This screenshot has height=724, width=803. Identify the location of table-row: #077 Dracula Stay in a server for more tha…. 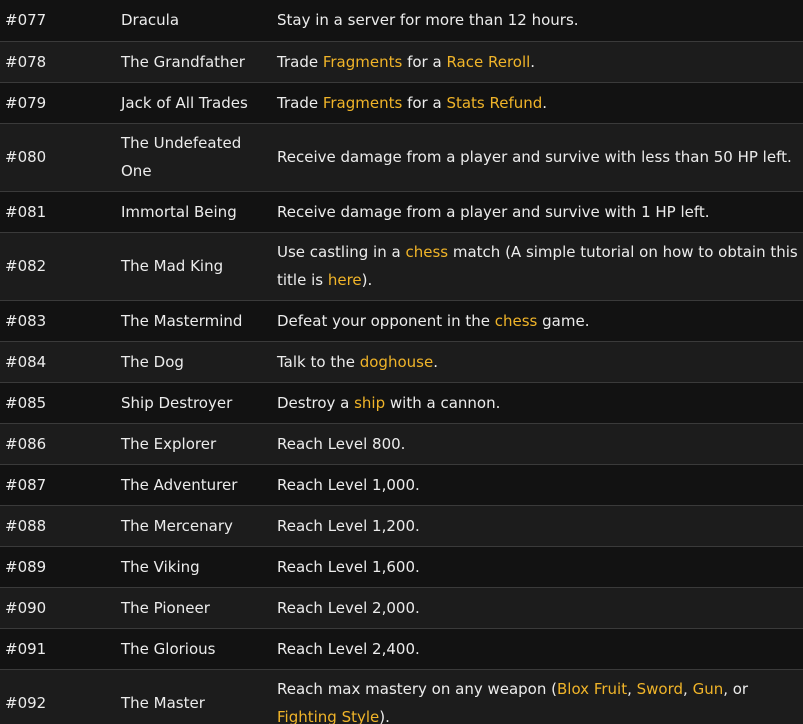
(401, 20).